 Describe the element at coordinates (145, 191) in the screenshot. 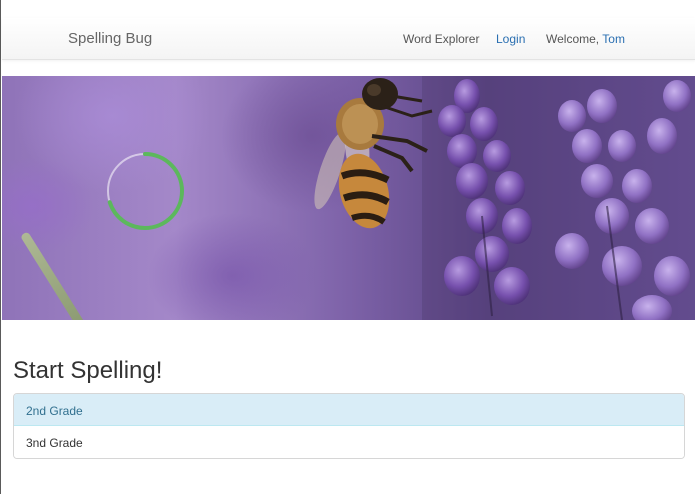

I see `loading-spinner-icon` at that location.